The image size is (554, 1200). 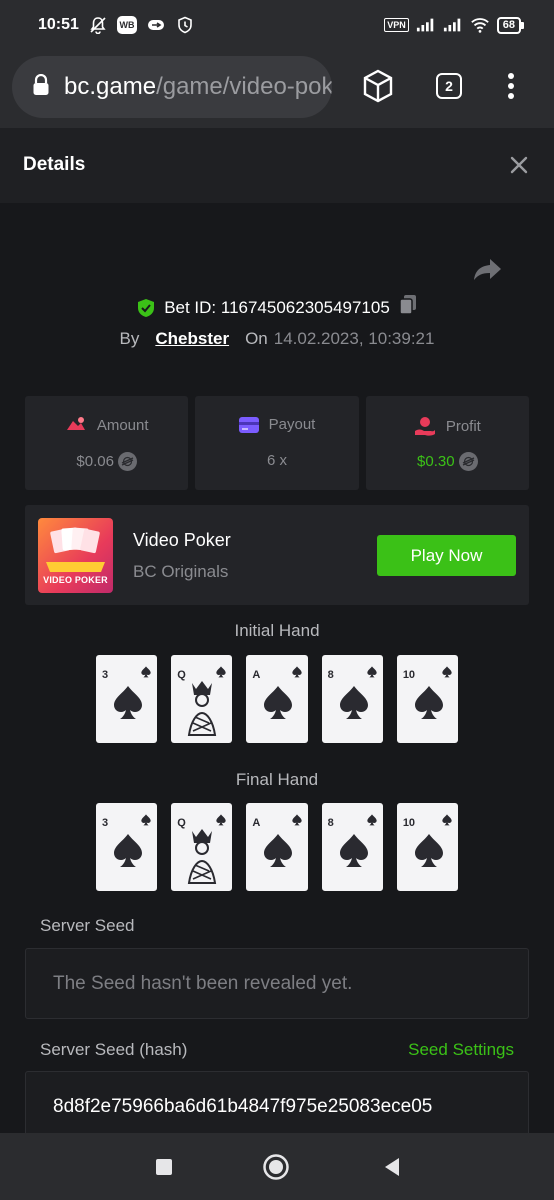 What do you see at coordinates (277, 165) in the screenshot?
I see `details-header: Details` at bounding box center [277, 165].